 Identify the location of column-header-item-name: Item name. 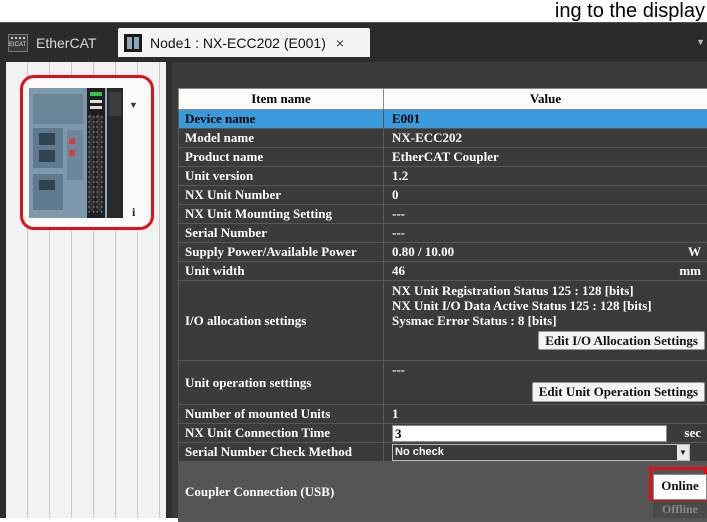
(281, 99).